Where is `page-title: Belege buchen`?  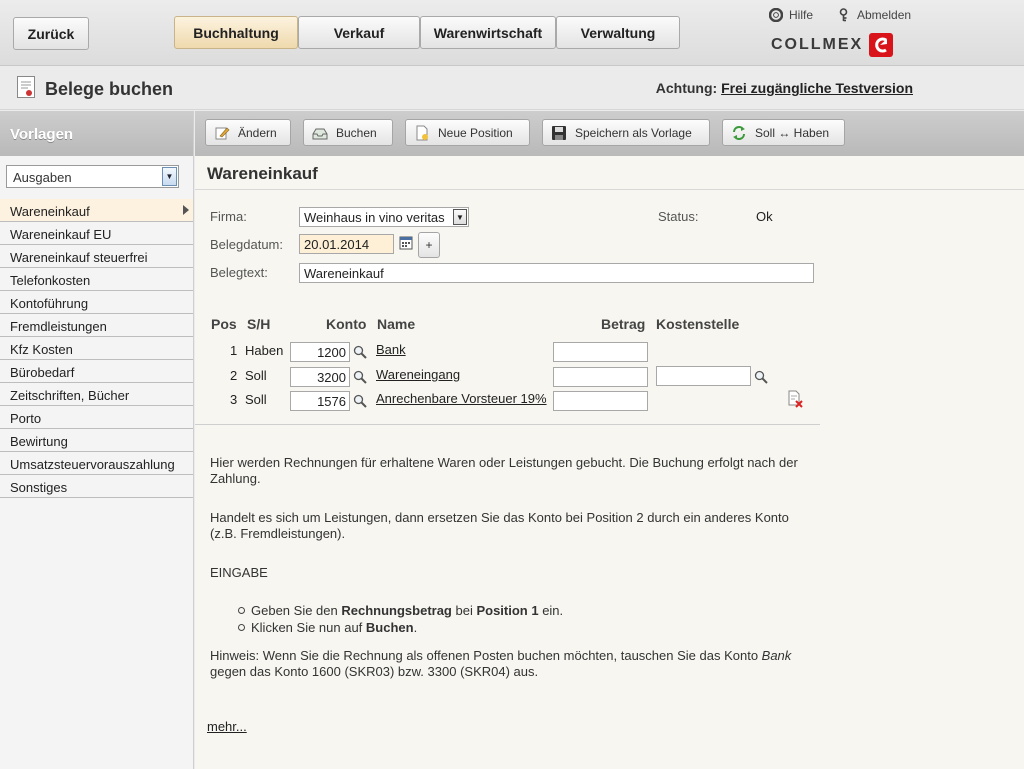
page-title: Belege buchen is located at coordinates (109, 89).